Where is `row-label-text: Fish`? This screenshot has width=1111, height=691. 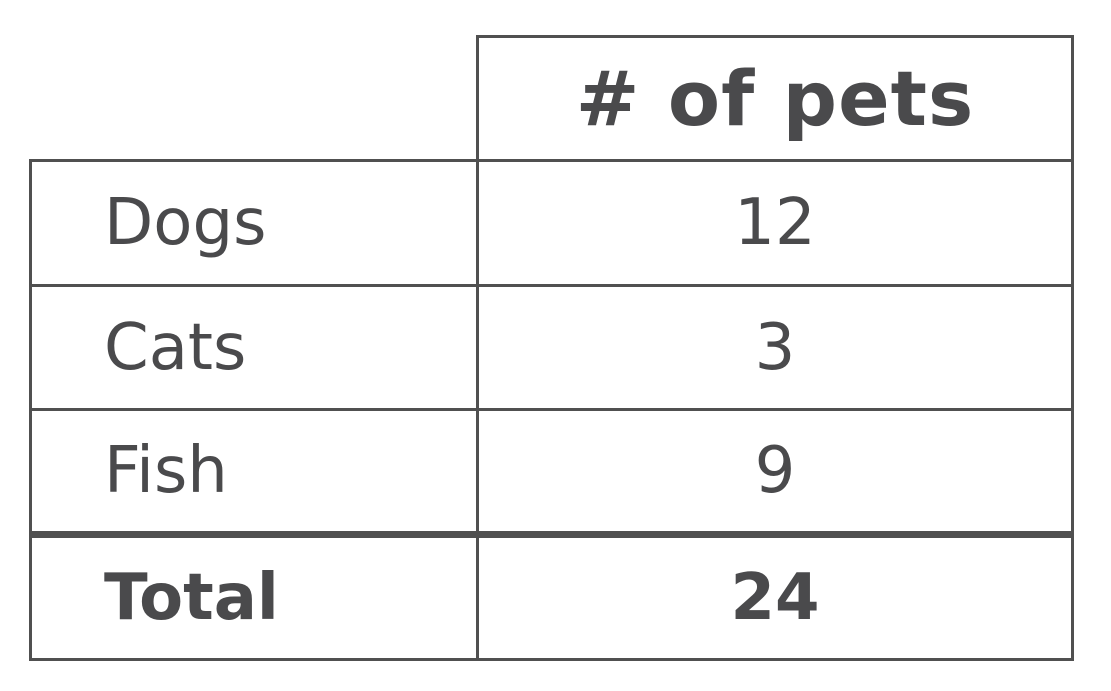
row-label-text: Fish is located at coordinates (166, 471).